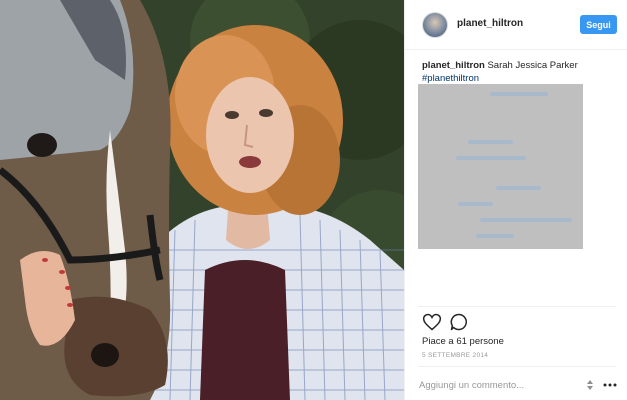 The height and width of the screenshot is (400, 627). Describe the element at coordinates (459, 322) in the screenshot. I see `comment-bubble-icon` at that location.